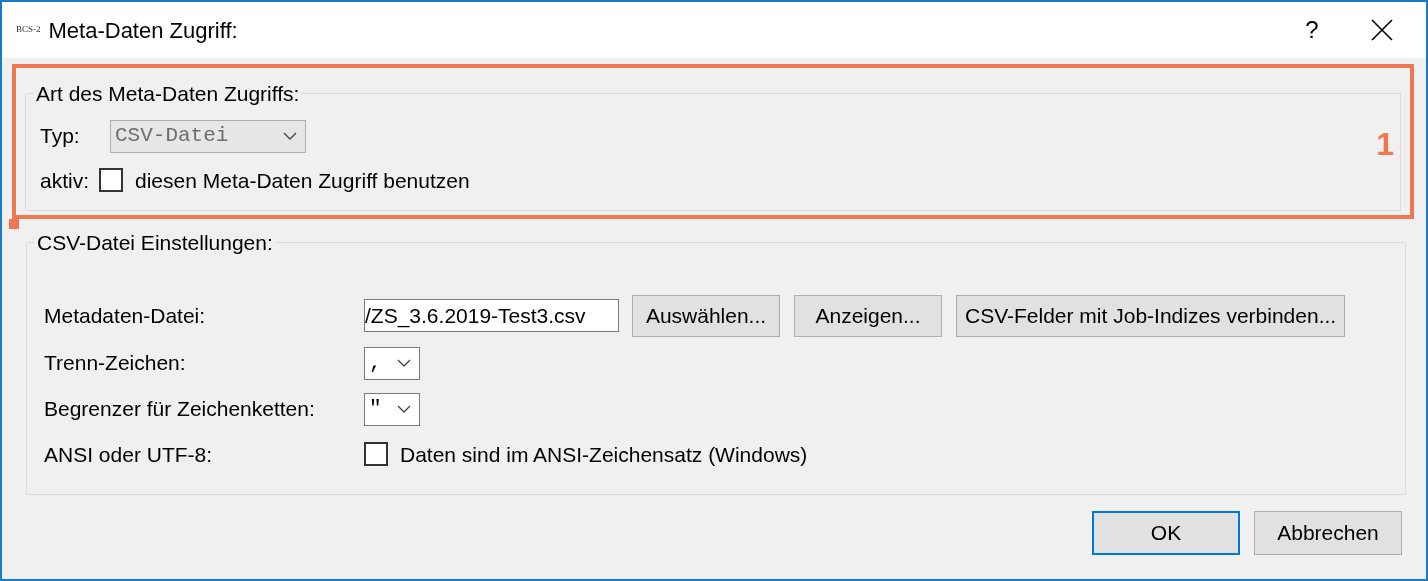 This screenshot has height=581, width=1428. What do you see at coordinates (64, 180) in the screenshot?
I see `field-label: aktiv:` at bounding box center [64, 180].